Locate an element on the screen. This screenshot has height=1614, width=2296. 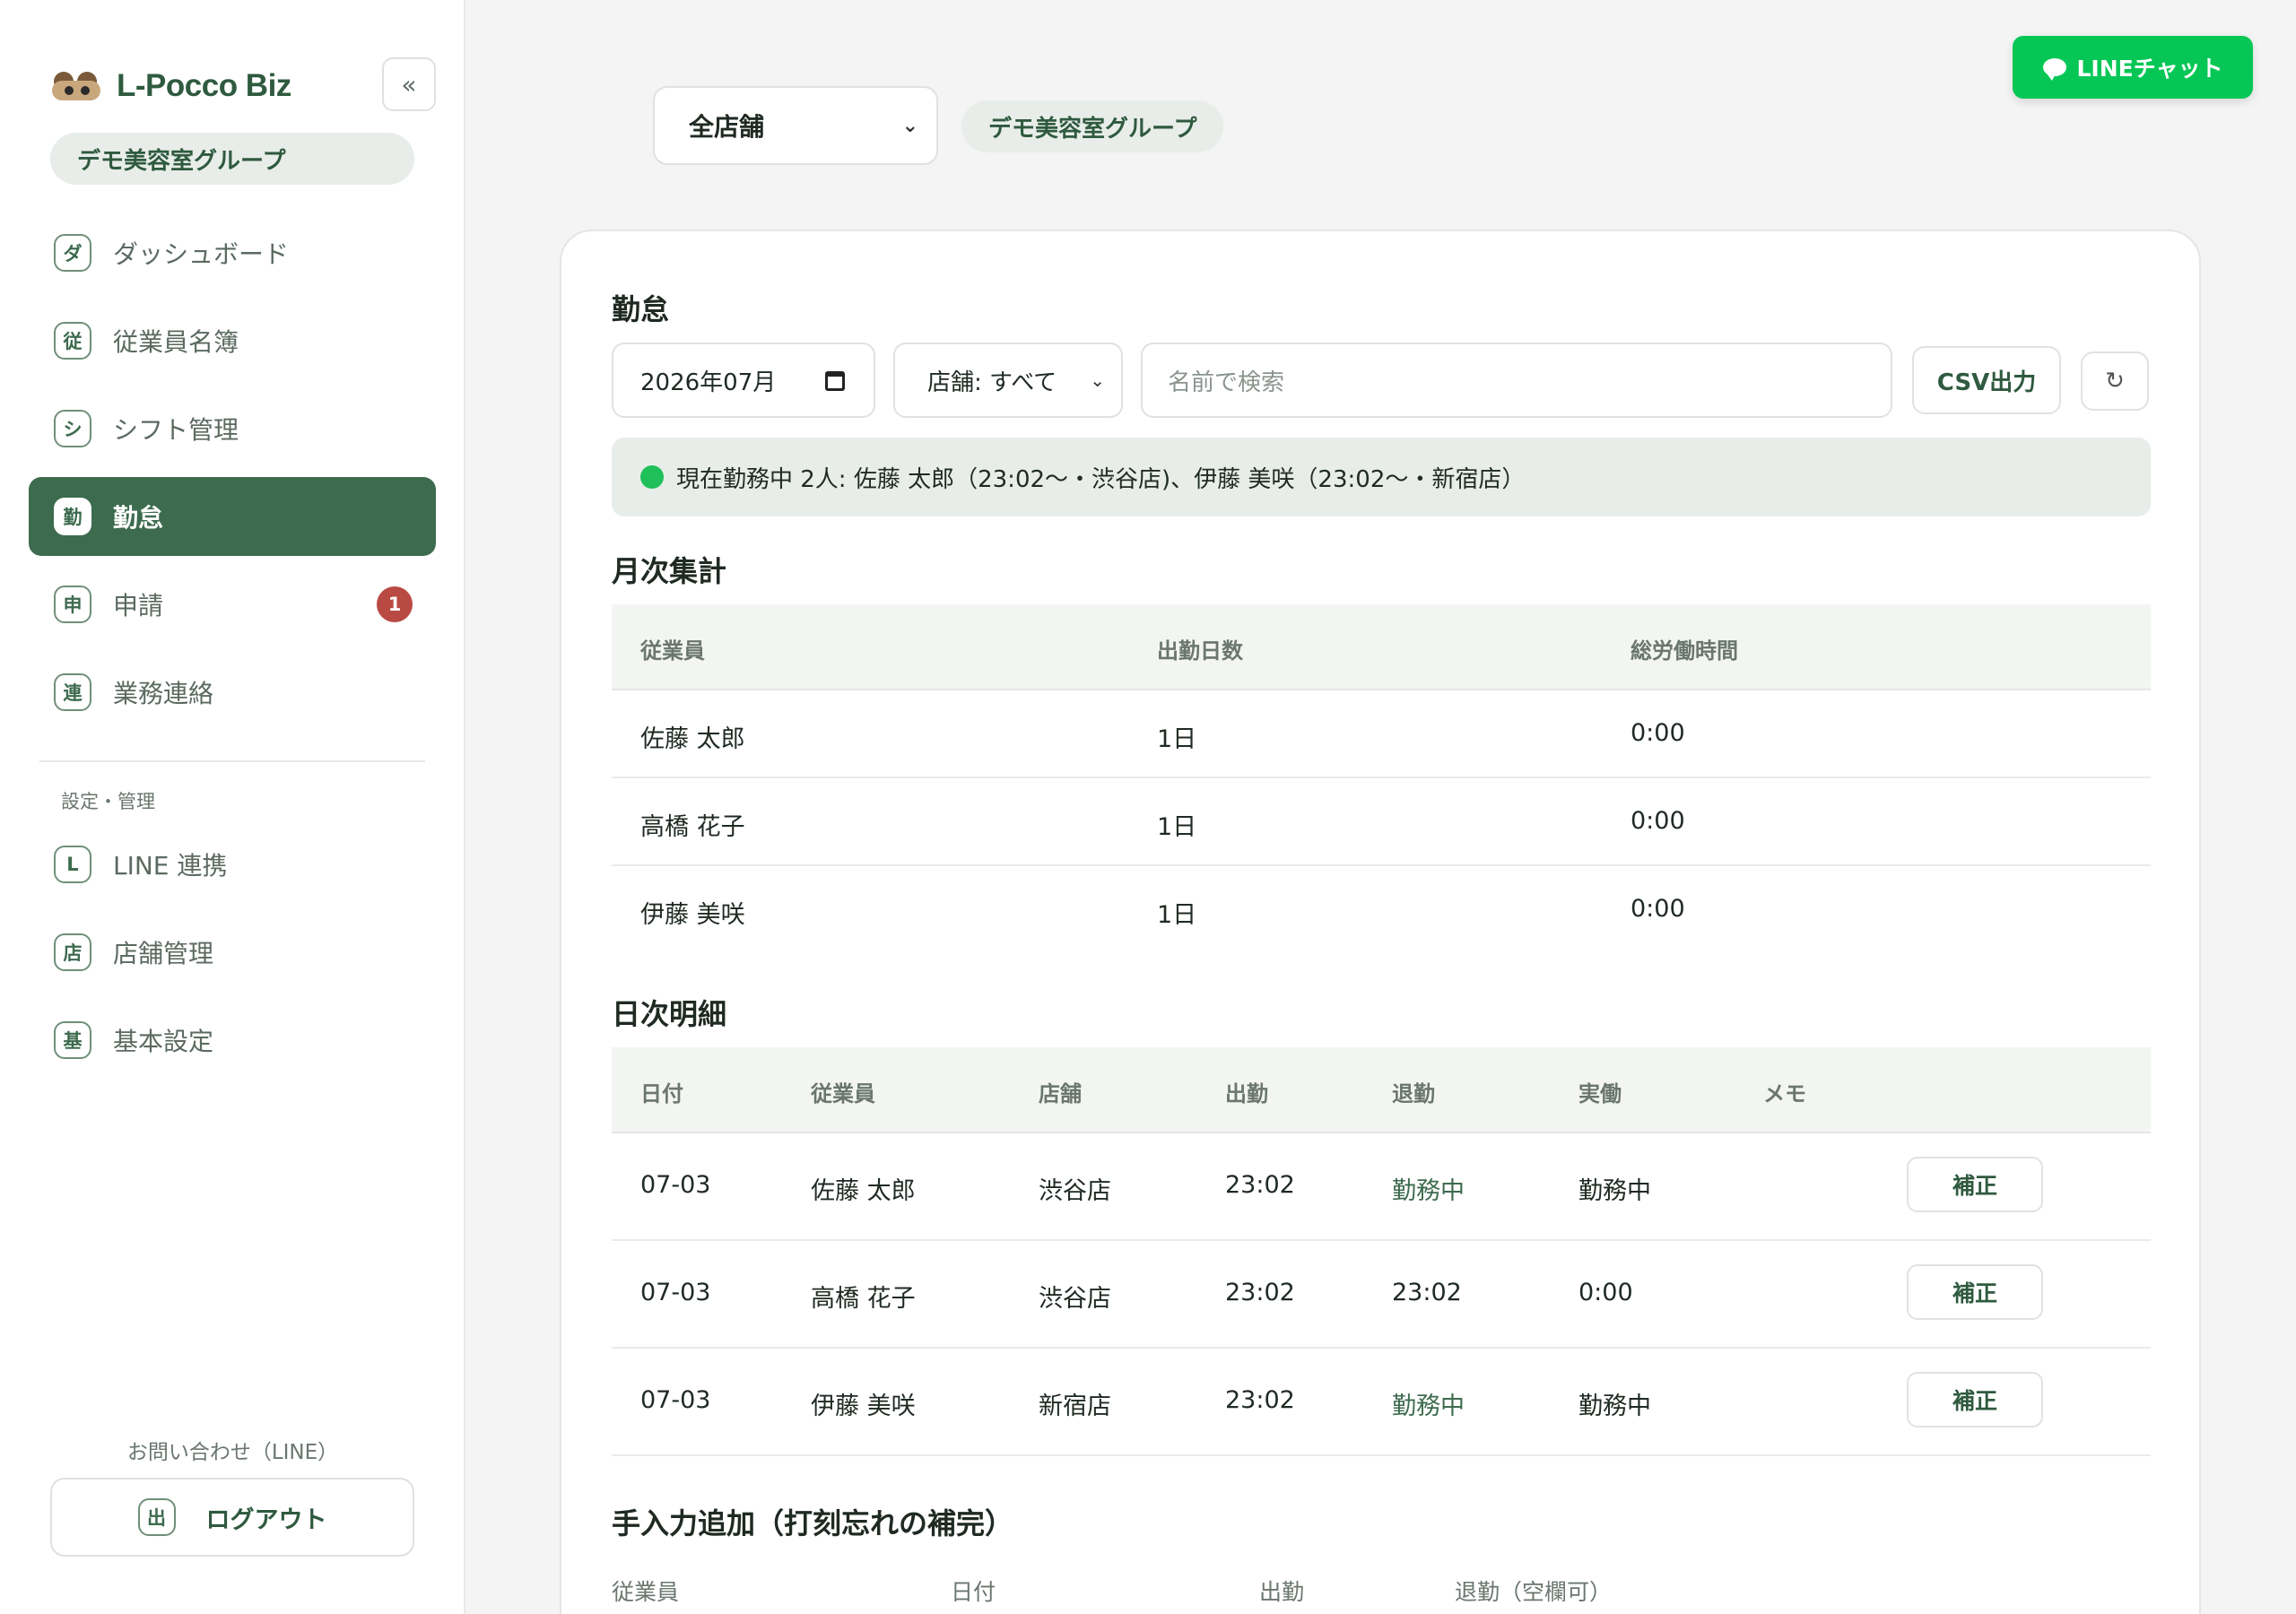
contact-link: お問い合わせ（LINE） is located at coordinates (232, 1450).